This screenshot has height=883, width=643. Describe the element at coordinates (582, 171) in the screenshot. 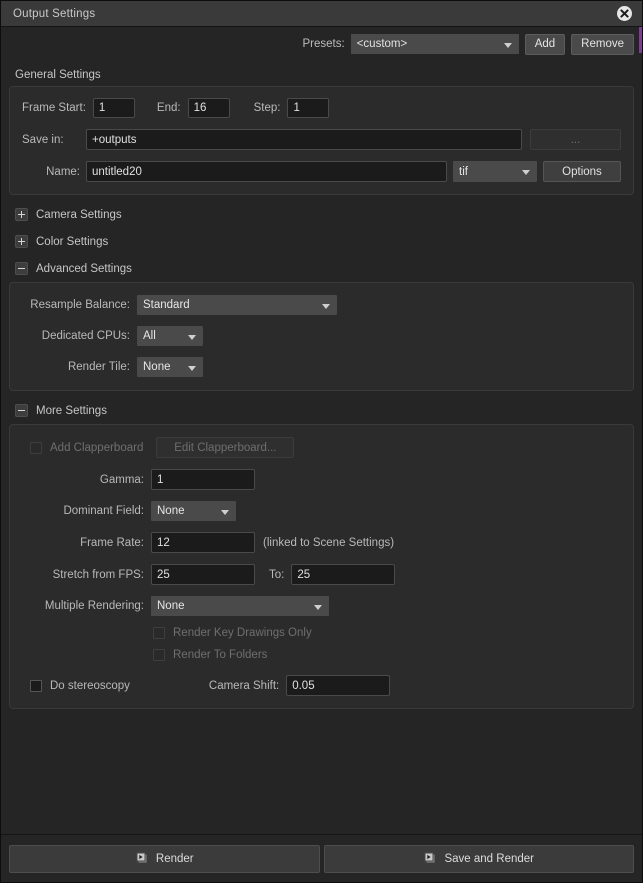

I see `options-button: Options` at that location.